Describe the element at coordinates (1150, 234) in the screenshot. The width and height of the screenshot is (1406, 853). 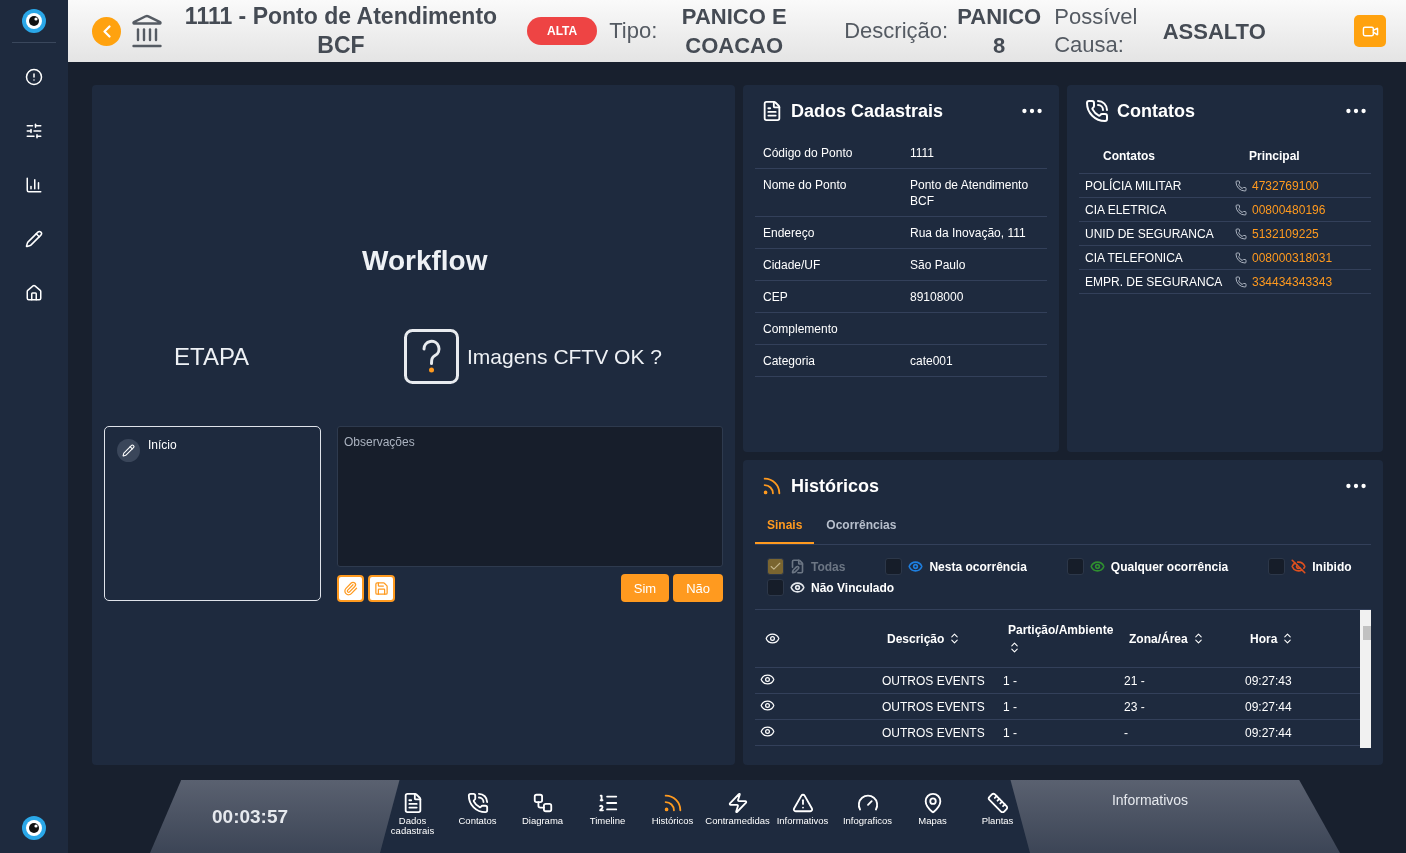
I see `contact-name: UNID DE SEGURANCA` at that location.